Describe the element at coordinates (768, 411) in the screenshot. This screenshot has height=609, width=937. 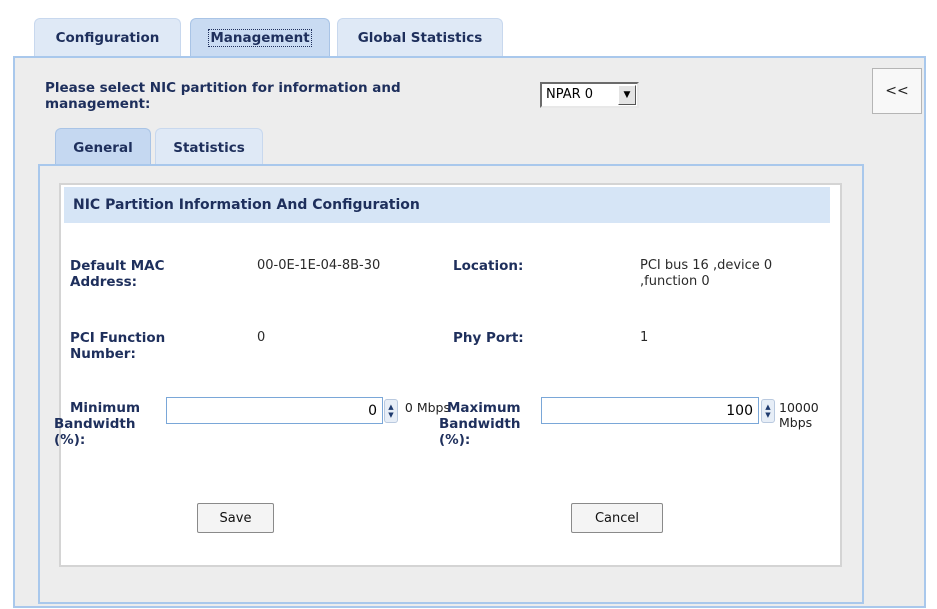
I see `max-bandwidth-spinner-icon: ▲ ▼` at that location.